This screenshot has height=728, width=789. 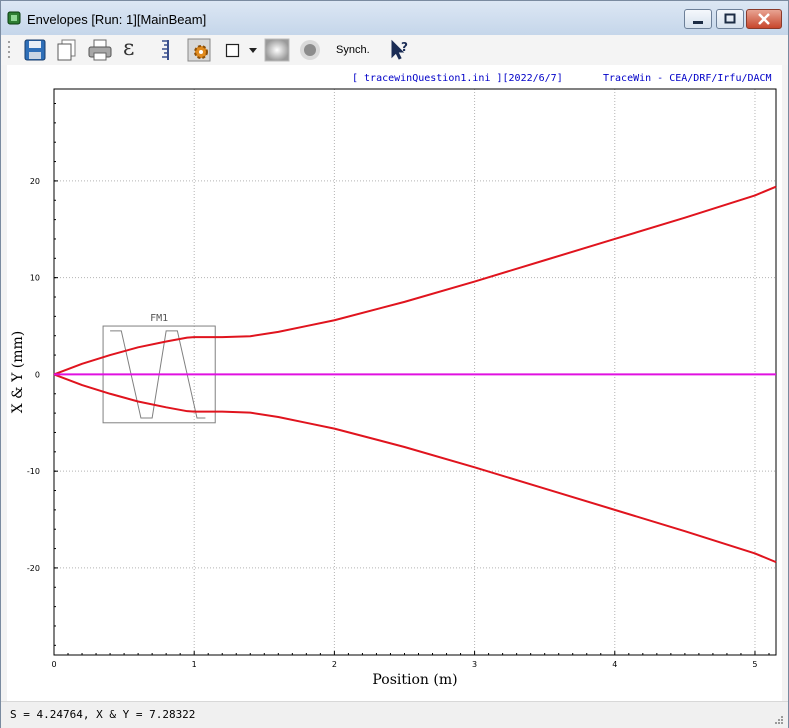 What do you see at coordinates (37, 374) in the screenshot?
I see `y-tick-label: 0` at bounding box center [37, 374].